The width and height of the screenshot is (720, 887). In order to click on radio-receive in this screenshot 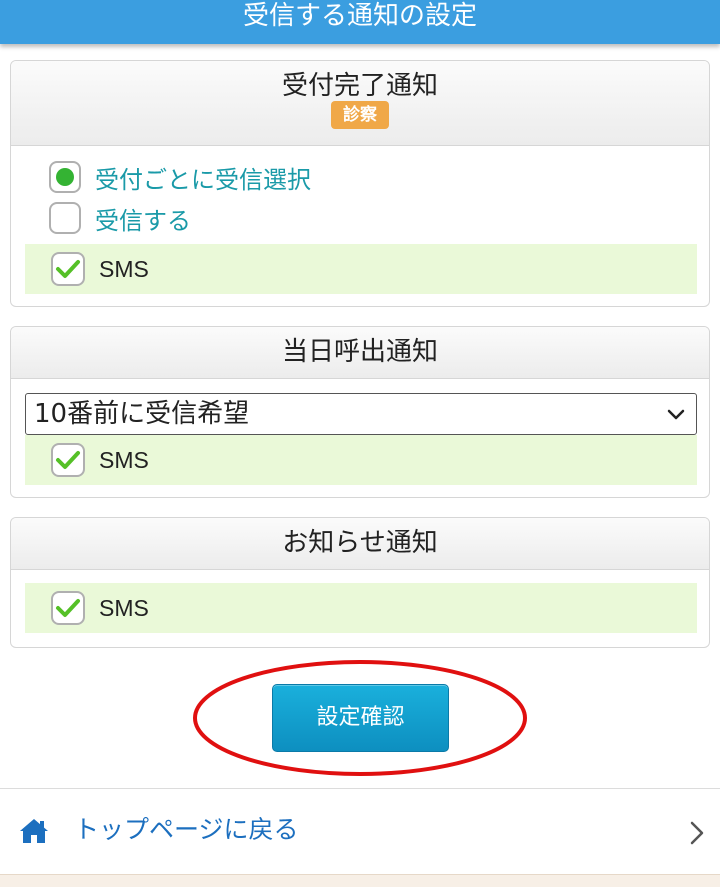, I will do `click(65, 218)`.